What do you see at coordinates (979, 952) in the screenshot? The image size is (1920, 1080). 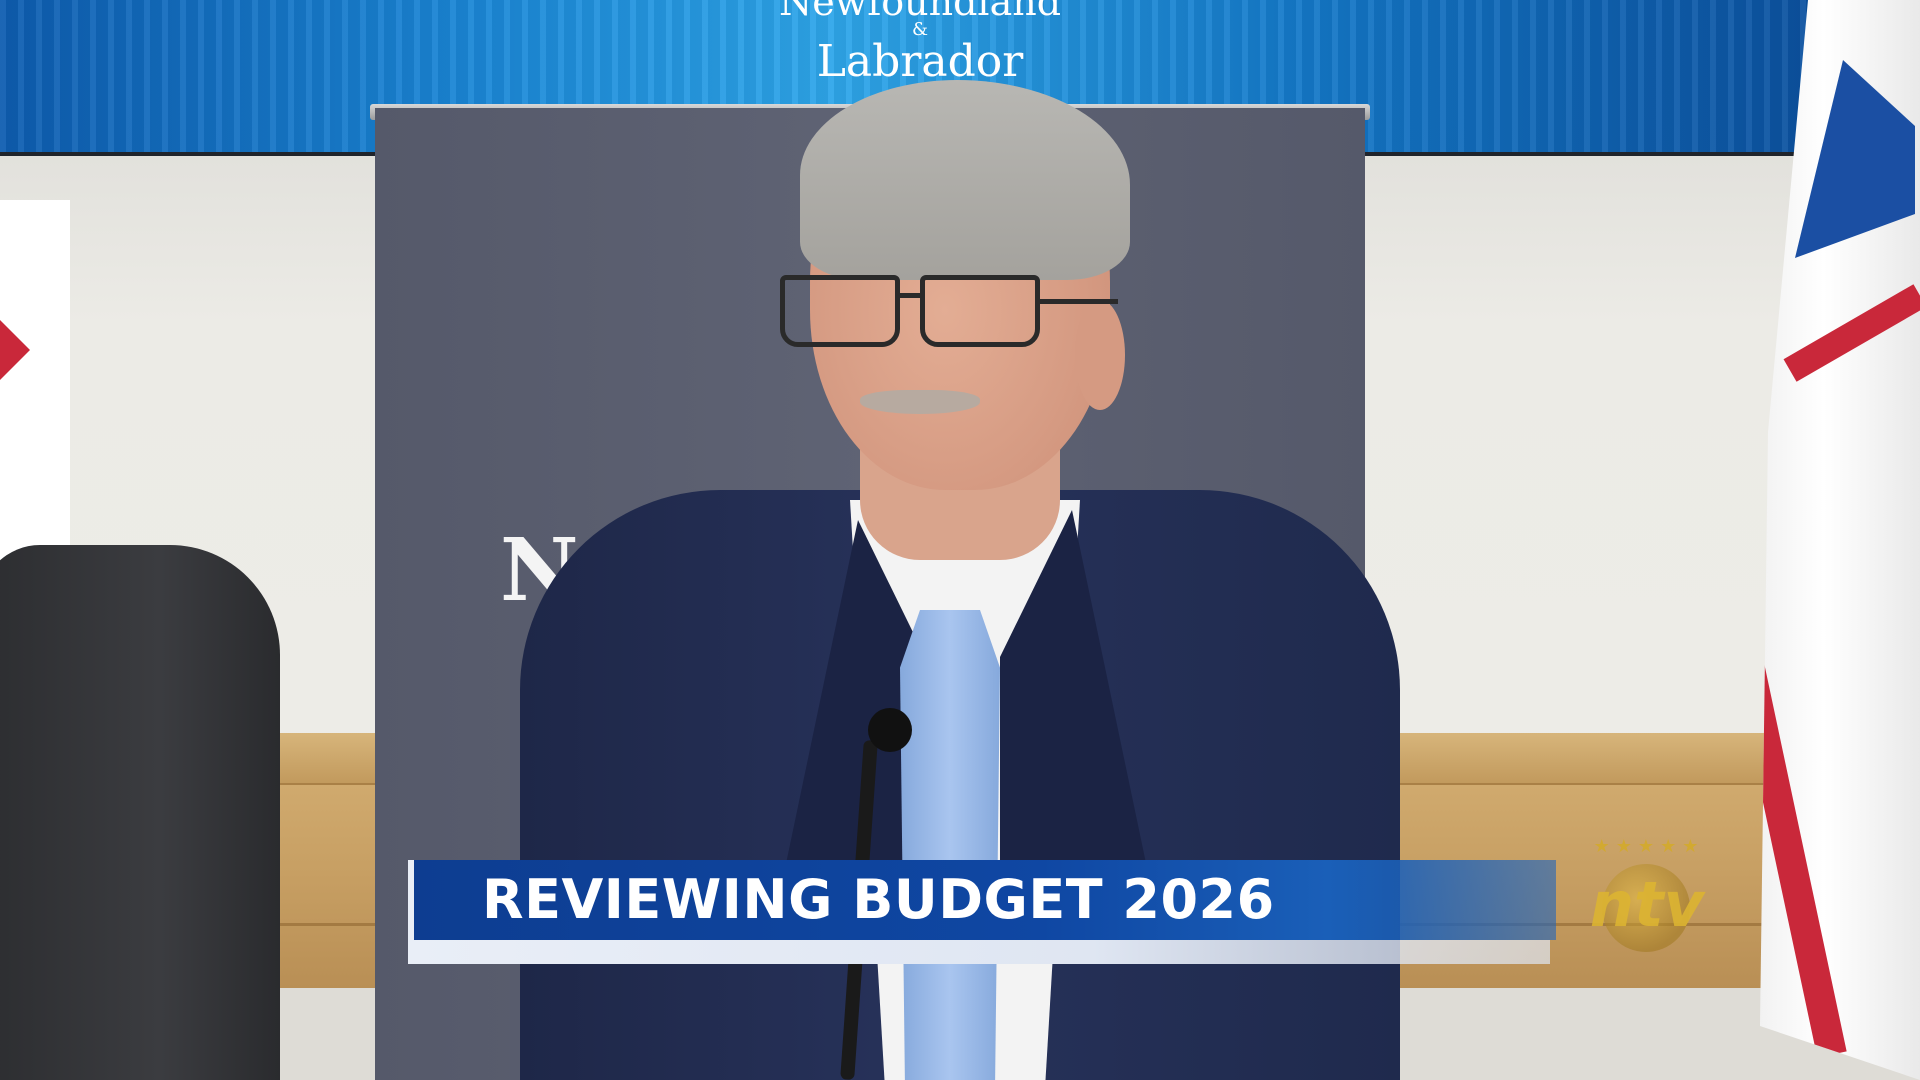 I see `lower-third-strip` at bounding box center [979, 952].